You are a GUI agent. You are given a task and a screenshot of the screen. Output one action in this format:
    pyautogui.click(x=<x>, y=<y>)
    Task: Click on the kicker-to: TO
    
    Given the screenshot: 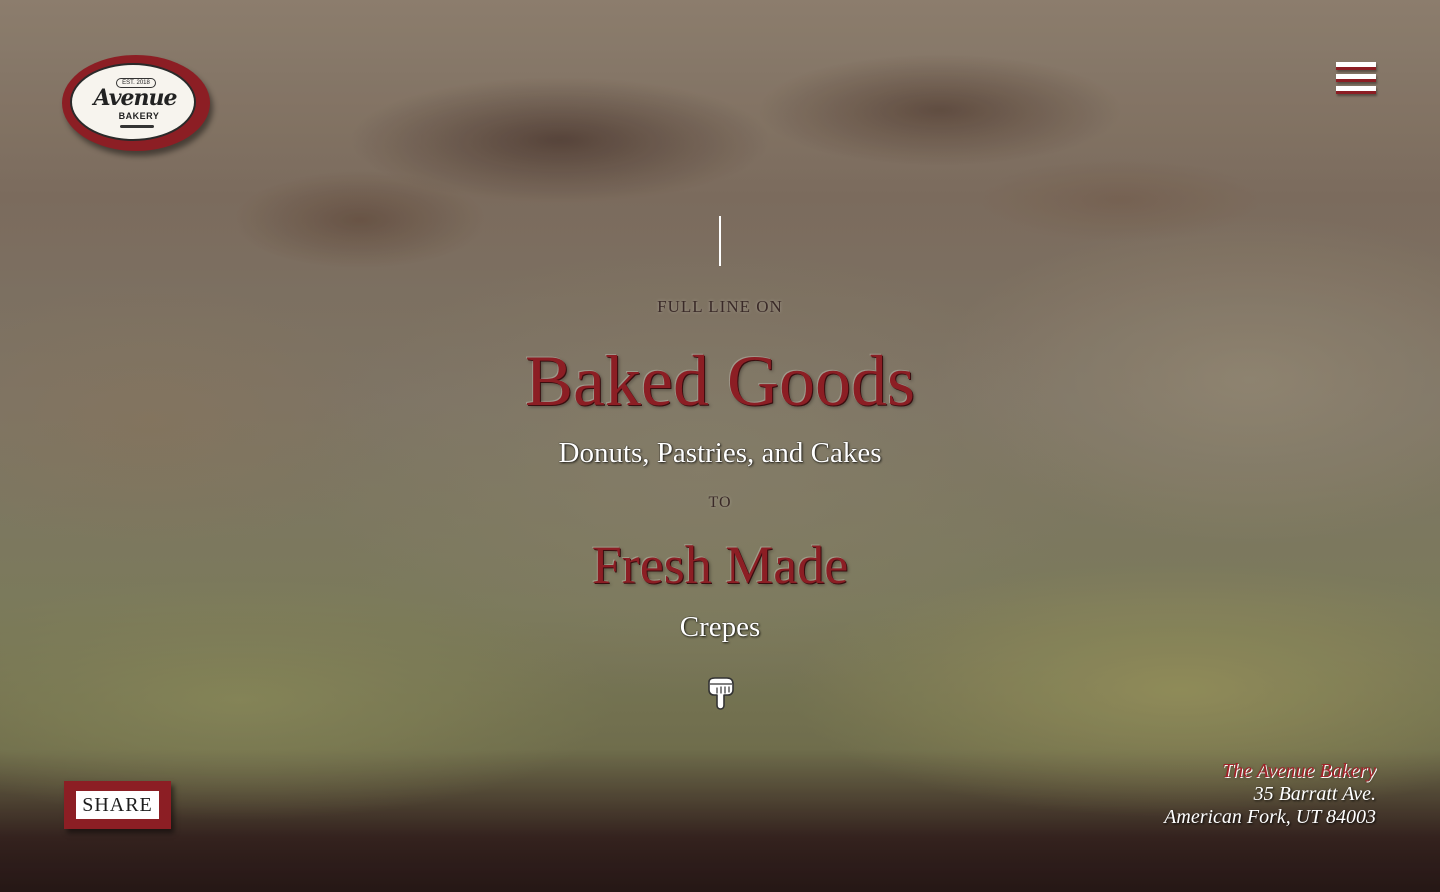 What is the action you would take?
    pyautogui.click(x=720, y=502)
    